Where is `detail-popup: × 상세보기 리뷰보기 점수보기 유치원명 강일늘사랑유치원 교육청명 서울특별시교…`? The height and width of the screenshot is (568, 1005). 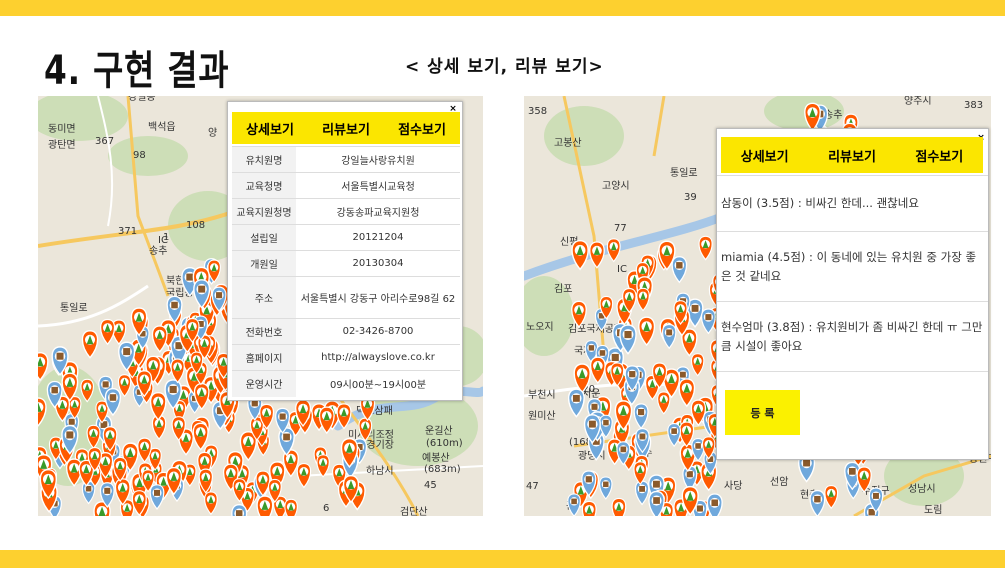 detail-popup: × 상세보기 리뷰보기 점수보기 유치원명 강일늘사랑유치원 교육청명 서울특별시교… is located at coordinates (345, 251).